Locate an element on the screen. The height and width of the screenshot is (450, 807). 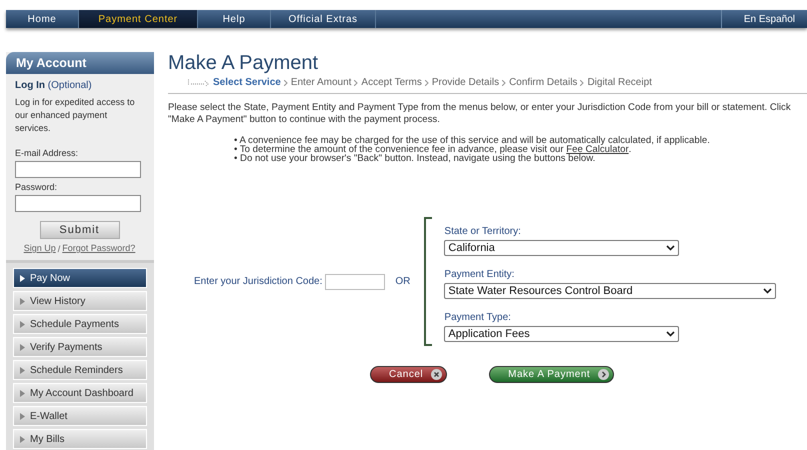
nav-tab: Payment Center is located at coordinates (138, 19).